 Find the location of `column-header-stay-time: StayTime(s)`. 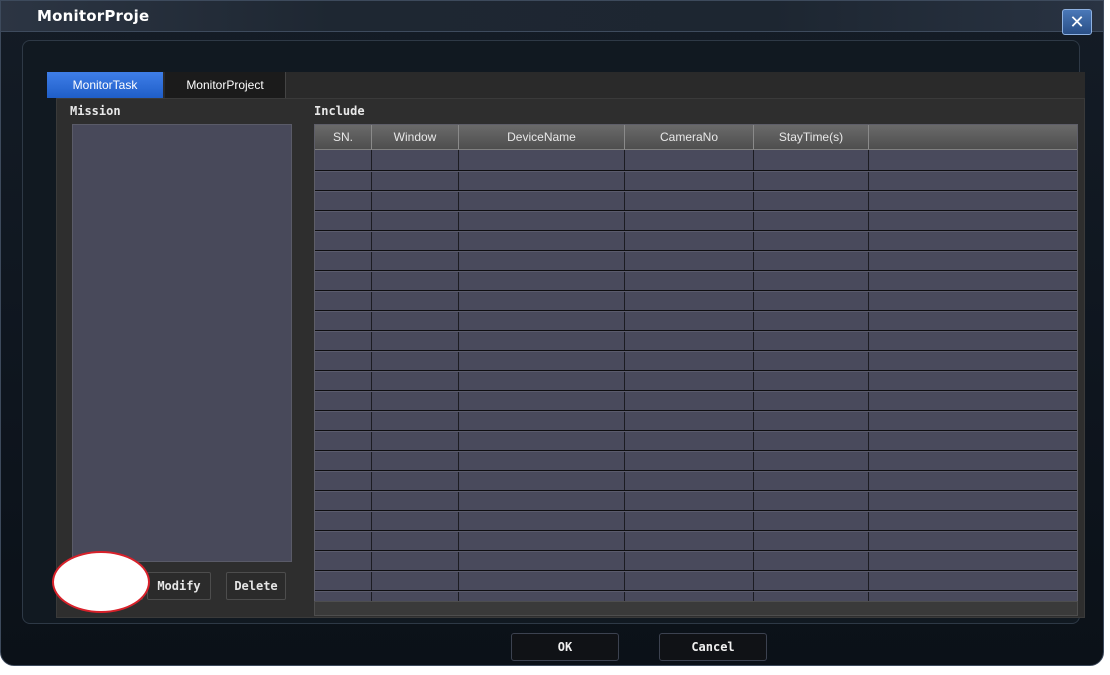

column-header-stay-time: StayTime(s) is located at coordinates (811, 137).